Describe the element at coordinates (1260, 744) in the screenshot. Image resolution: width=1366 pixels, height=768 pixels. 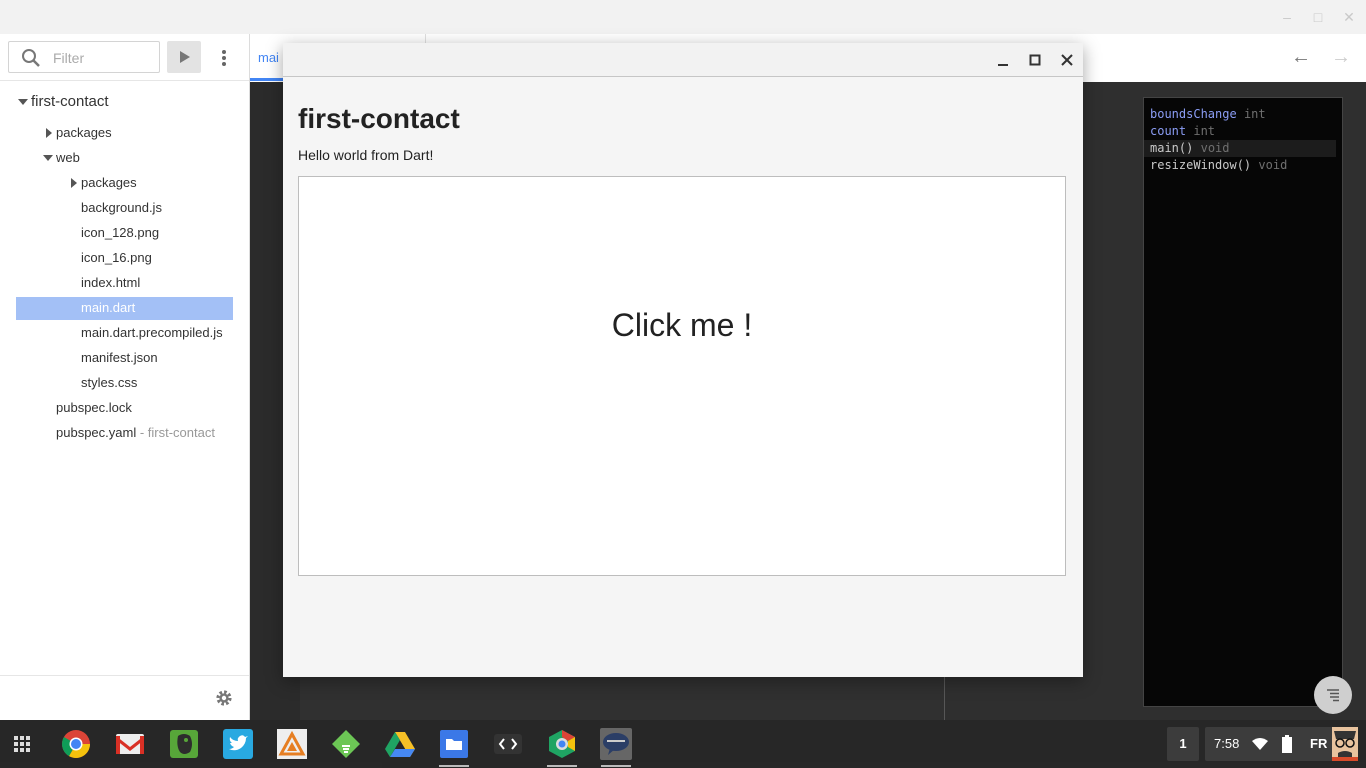
I see `wifi-icon` at that location.